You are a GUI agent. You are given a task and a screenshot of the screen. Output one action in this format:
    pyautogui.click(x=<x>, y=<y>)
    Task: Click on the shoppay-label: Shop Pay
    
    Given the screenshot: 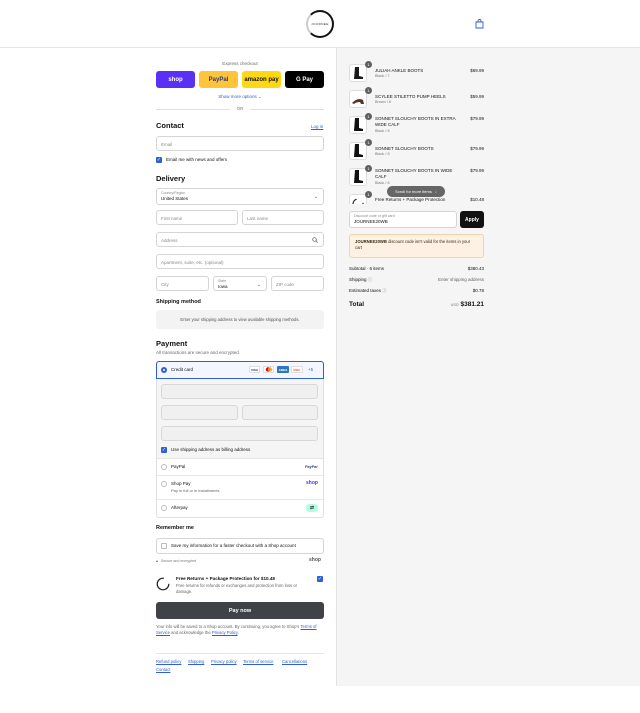 What is the action you would take?
    pyautogui.click(x=181, y=483)
    